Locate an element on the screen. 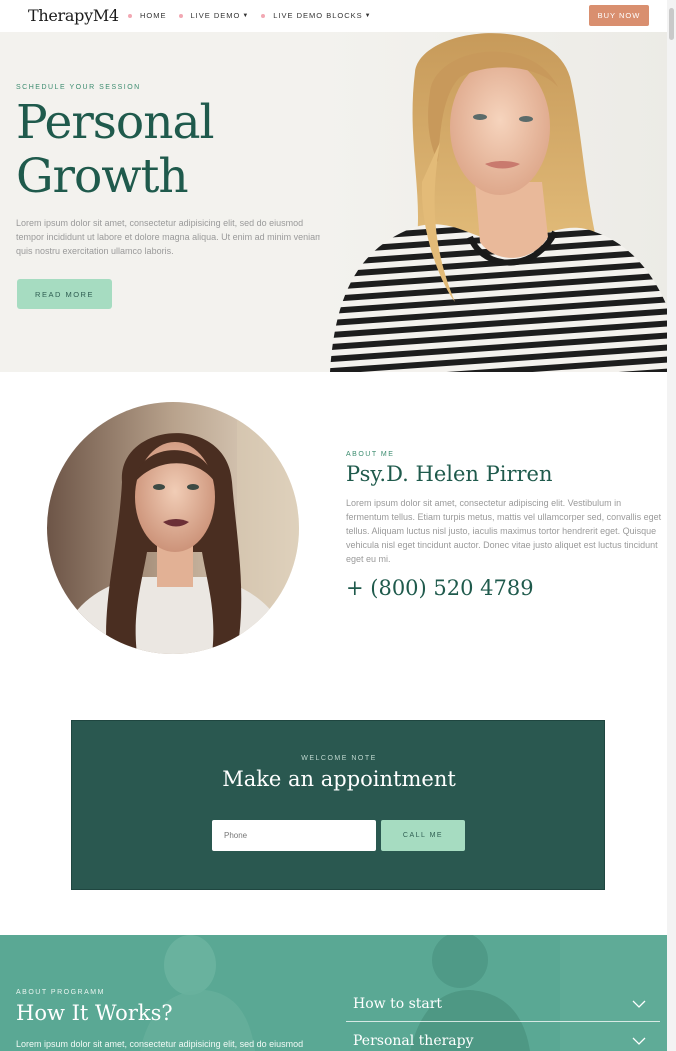  nav-item-live-demo: LIVE DEMO ▼ is located at coordinates (214, 15).